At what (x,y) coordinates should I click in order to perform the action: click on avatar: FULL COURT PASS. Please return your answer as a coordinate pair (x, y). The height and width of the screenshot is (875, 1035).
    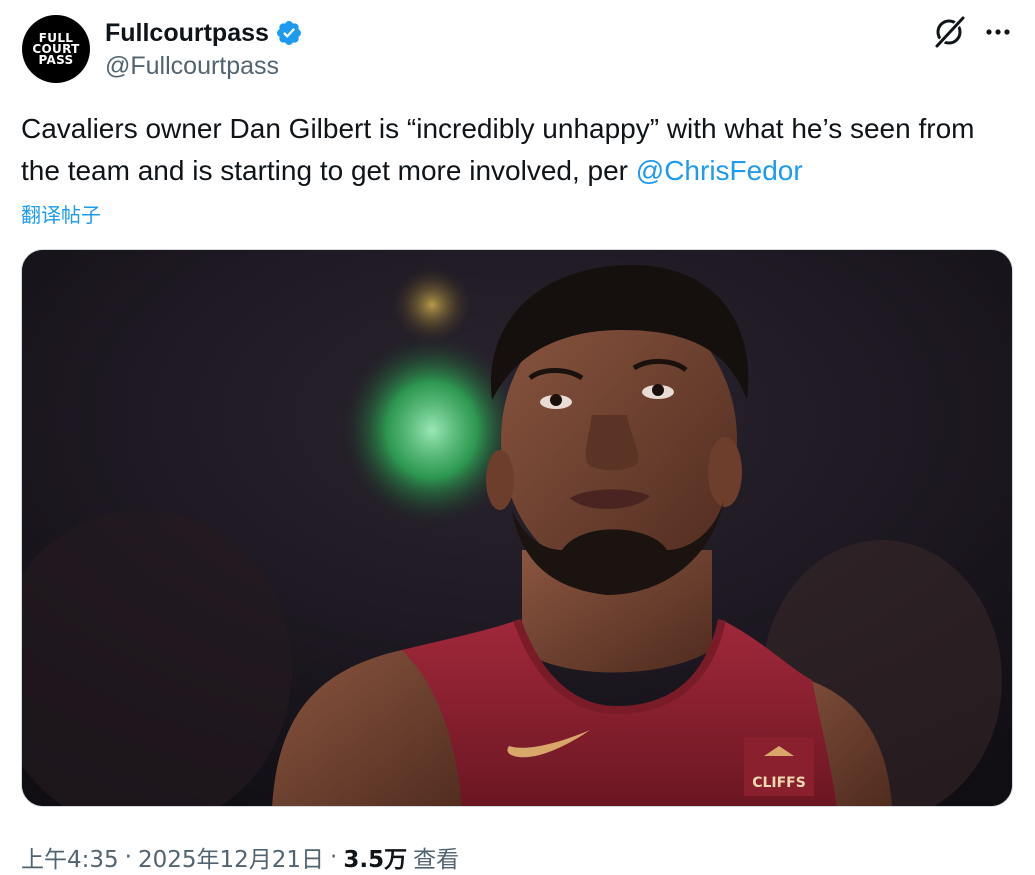
    Looking at the image, I should click on (56, 49).